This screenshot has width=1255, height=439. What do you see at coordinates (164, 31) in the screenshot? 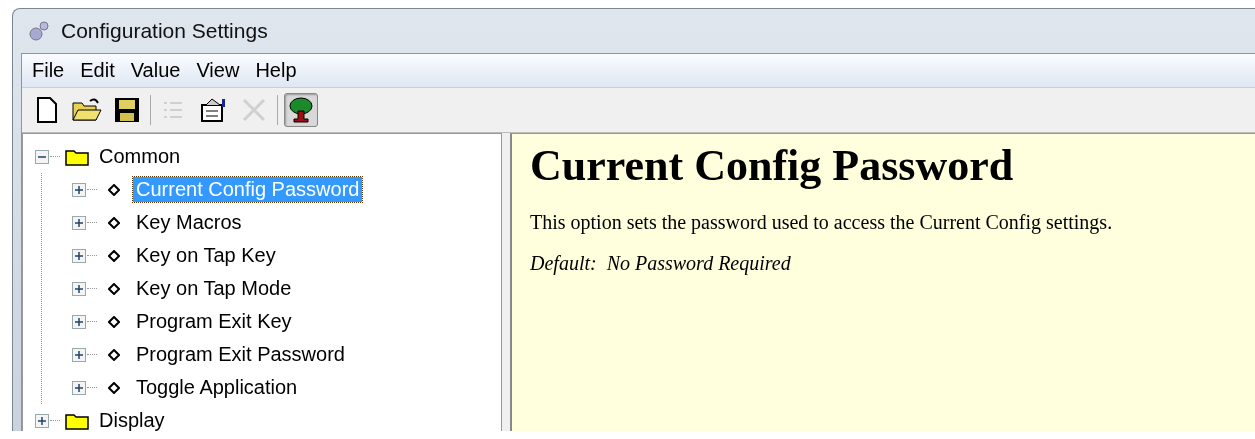
I see `window-title: Configuration Settings` at bounding box center [164, 31].